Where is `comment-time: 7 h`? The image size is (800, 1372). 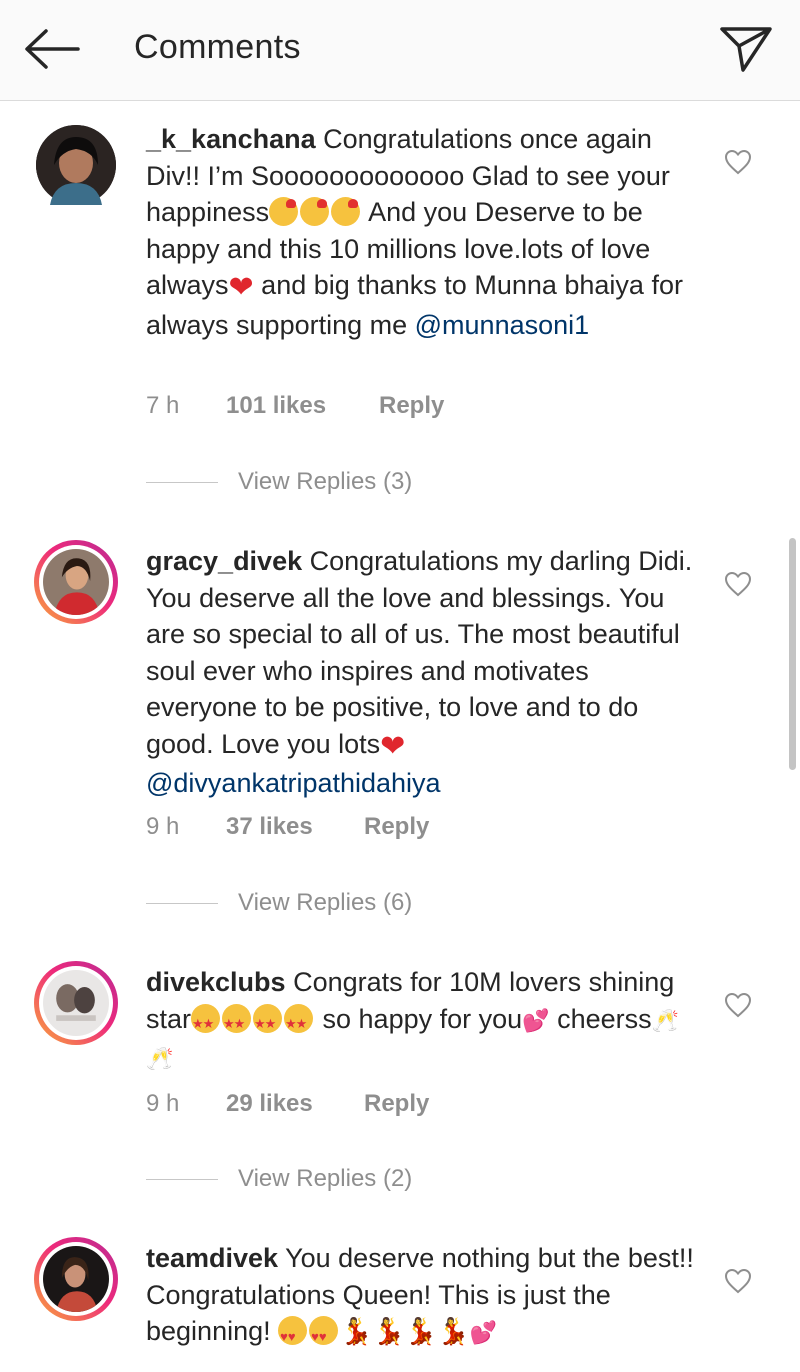
comment-time: 7 h is located at coordinates (163, 405).